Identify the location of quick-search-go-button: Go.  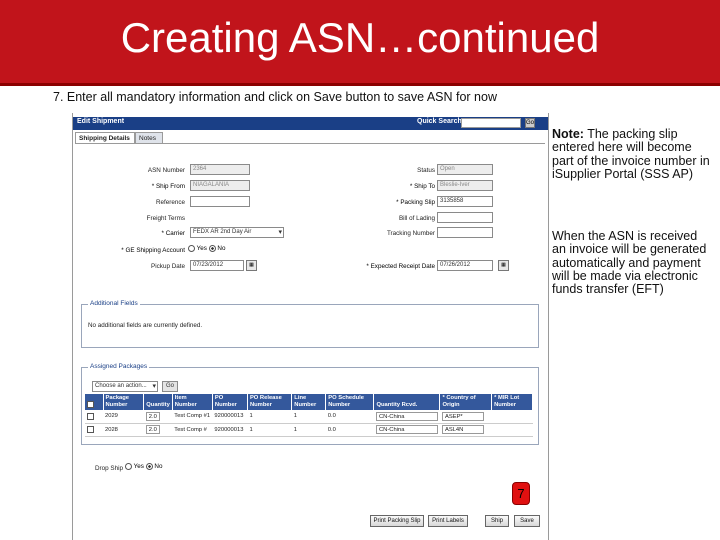
(530, 123).